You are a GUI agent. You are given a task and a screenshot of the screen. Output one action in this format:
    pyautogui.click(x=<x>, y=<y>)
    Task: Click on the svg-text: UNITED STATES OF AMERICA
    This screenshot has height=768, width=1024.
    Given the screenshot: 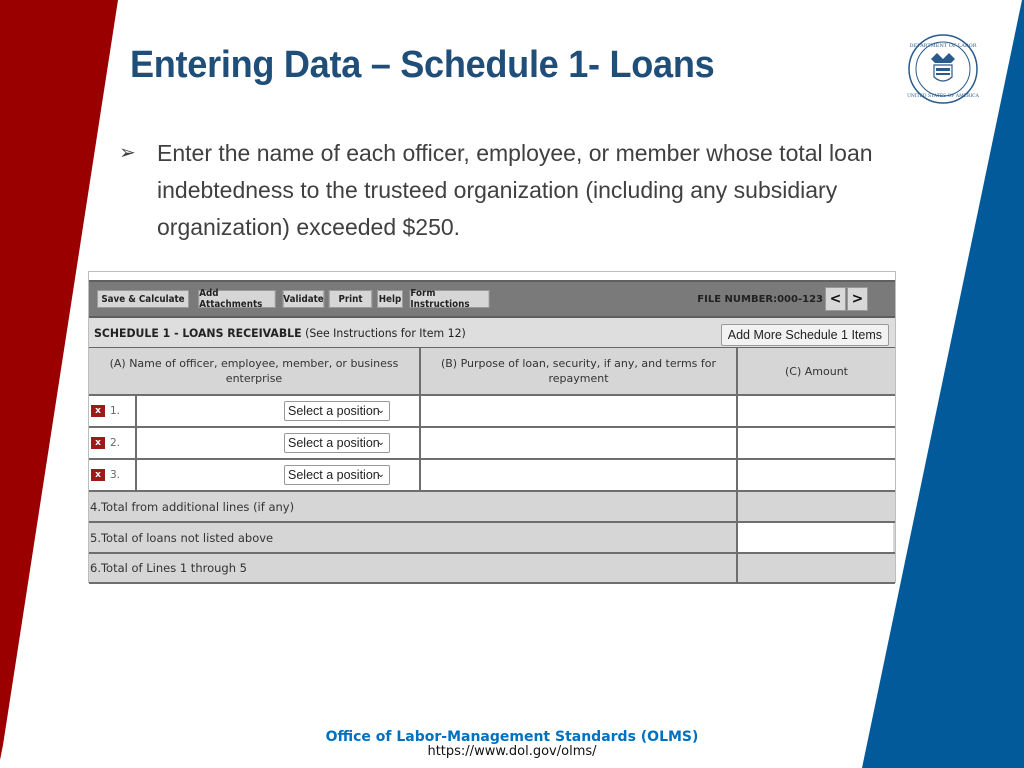 What is the action you would take?
    pyautogui.click(x=943, y=96)
    